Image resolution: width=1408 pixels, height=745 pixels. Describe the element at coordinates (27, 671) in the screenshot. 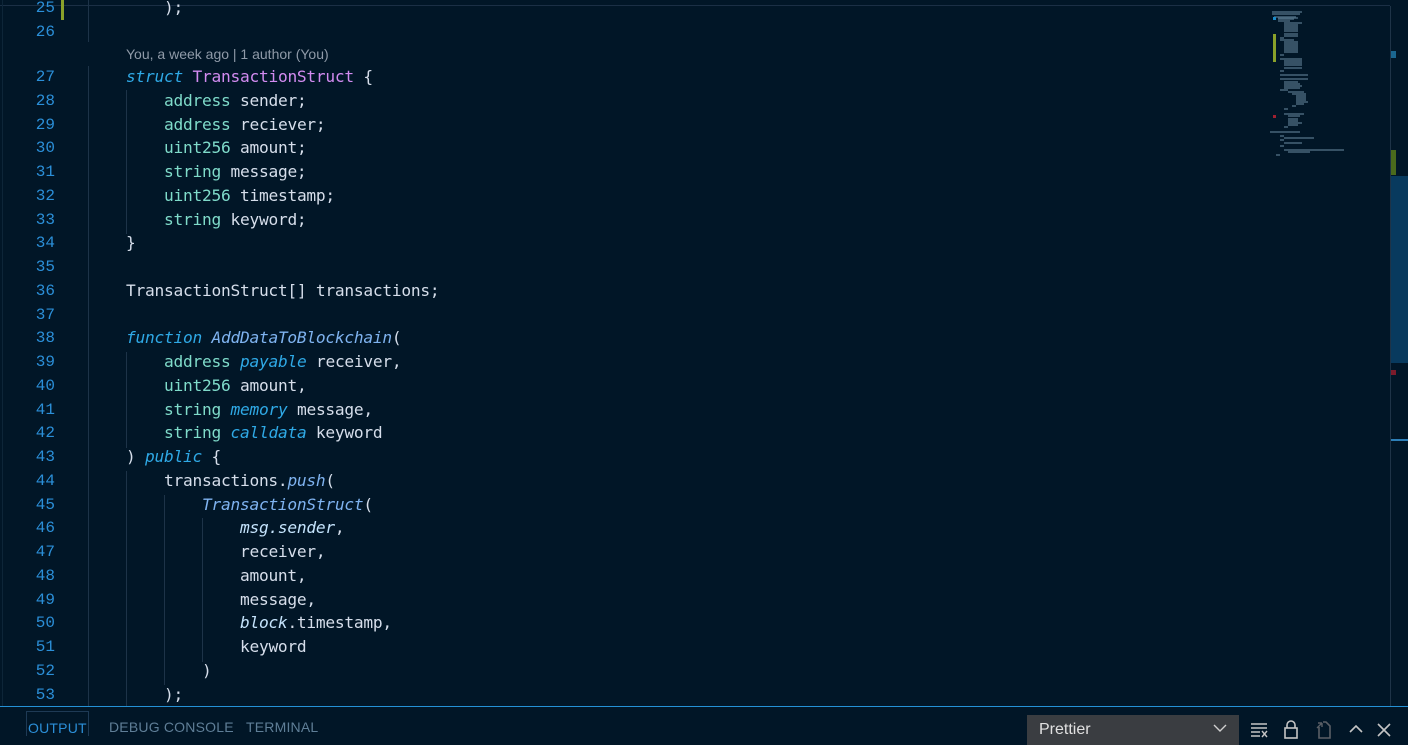

I see `line-number: 52` at that location.